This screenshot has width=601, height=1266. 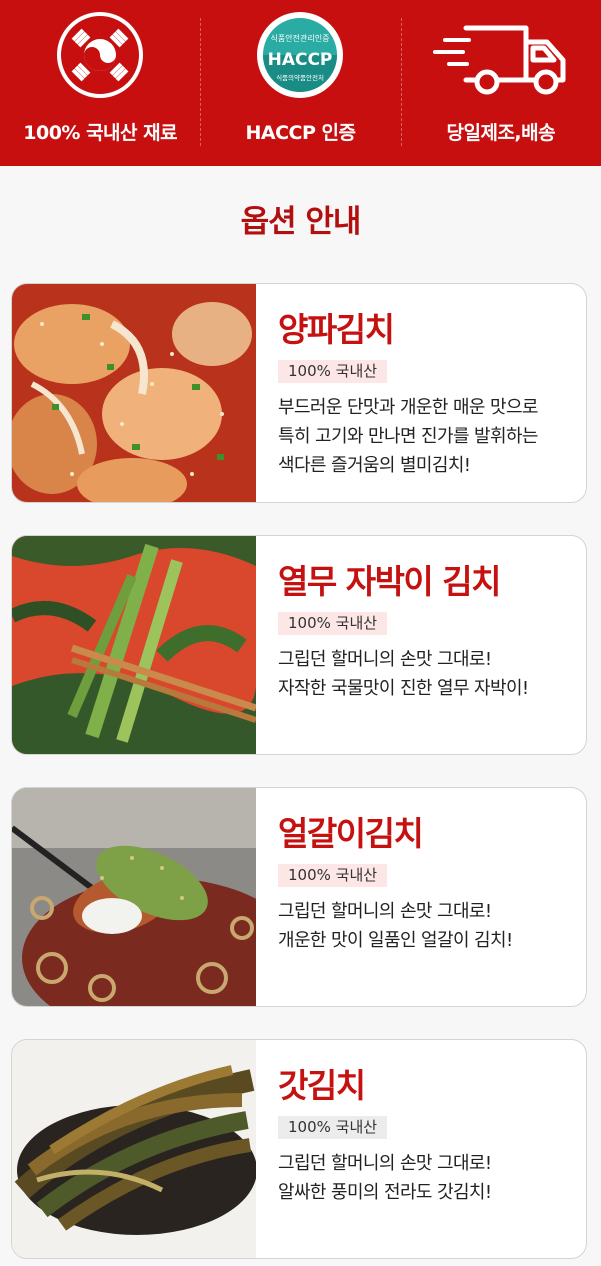 I want to click on haccp-seal-icon: 식품안전관리인증 HACCP 식품의약품안전처, so click(x=300, y=50).